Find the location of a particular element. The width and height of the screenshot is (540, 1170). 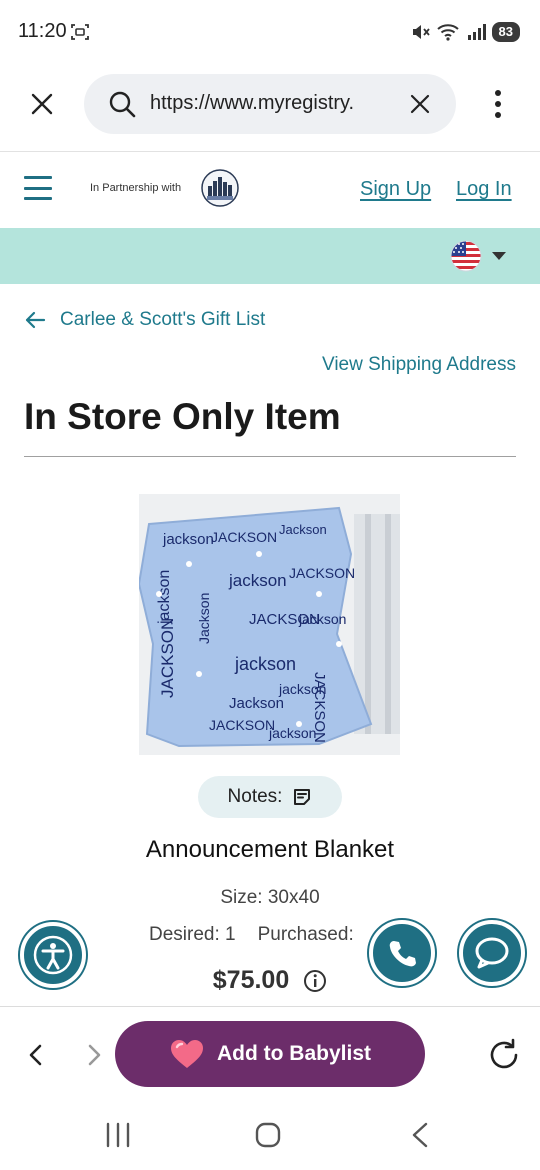

back-icon is located at coordinates (36, 1055).